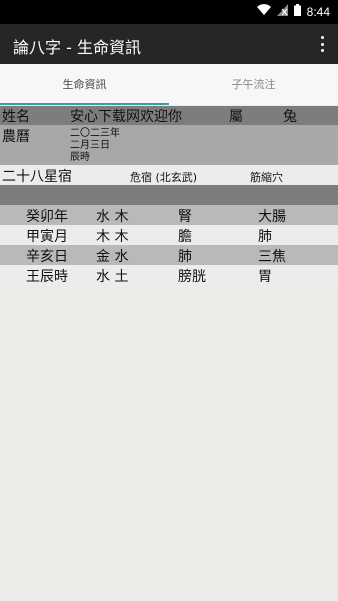 This screenshot has height=601, width=338. What do you see at coordinates (169, 195) in the screenshot?
I see `separator-row` at bounding box center [169, 195].